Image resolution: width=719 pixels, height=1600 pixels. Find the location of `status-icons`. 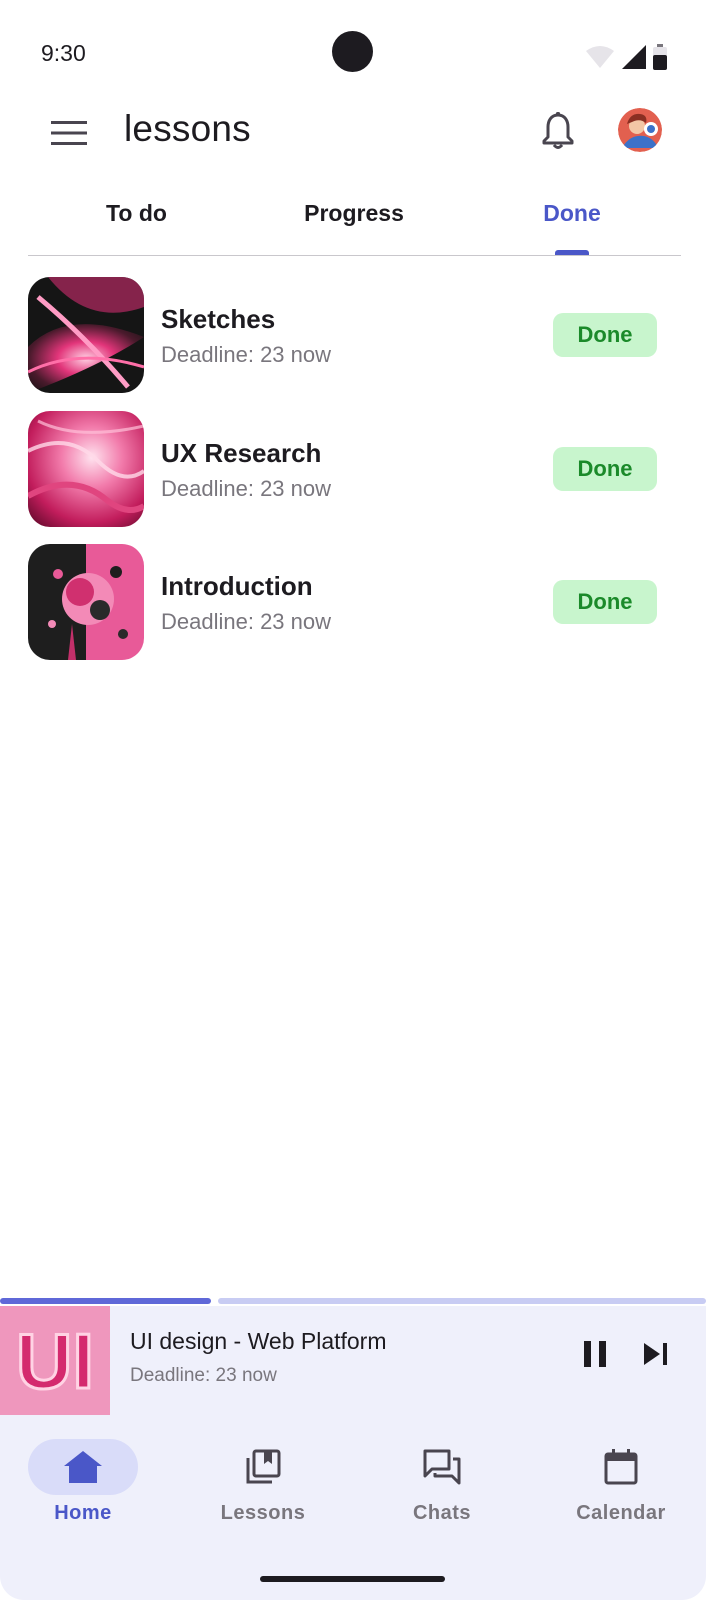

status-icons is located at coordinates (626, 57).